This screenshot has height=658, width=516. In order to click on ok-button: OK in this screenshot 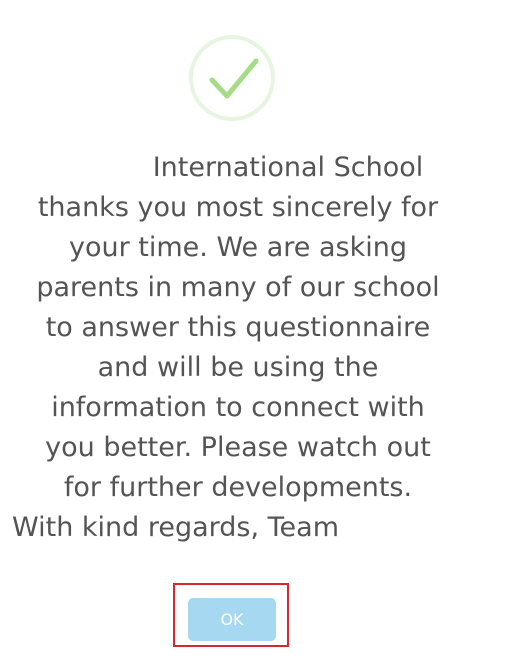, I will do `click(232, 619)`.